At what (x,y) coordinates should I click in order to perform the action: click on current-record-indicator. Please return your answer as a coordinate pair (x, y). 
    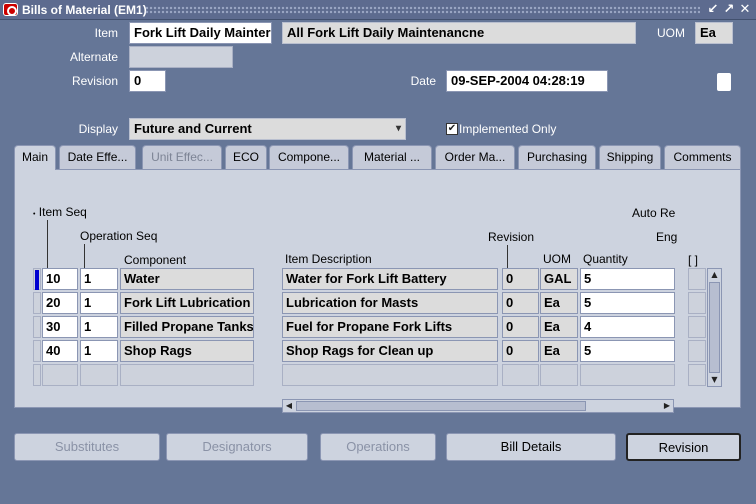
    Looking at the image, I should click on (37, 280).